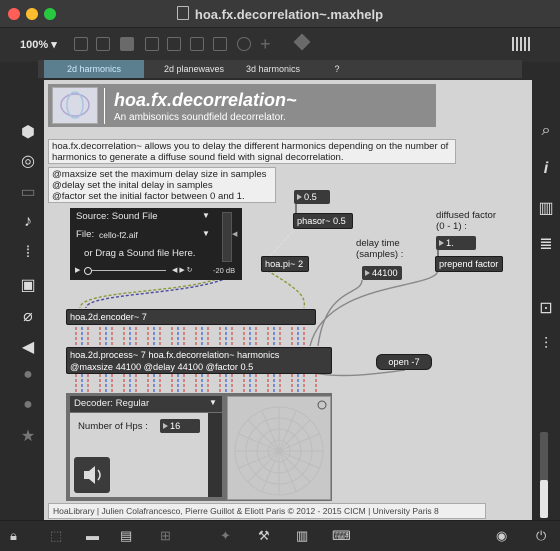 This screenshot has width=560, height=551. Describe the element at coordinates (88, 271) in the screenshot. I see `playback-position-knob` at that location.